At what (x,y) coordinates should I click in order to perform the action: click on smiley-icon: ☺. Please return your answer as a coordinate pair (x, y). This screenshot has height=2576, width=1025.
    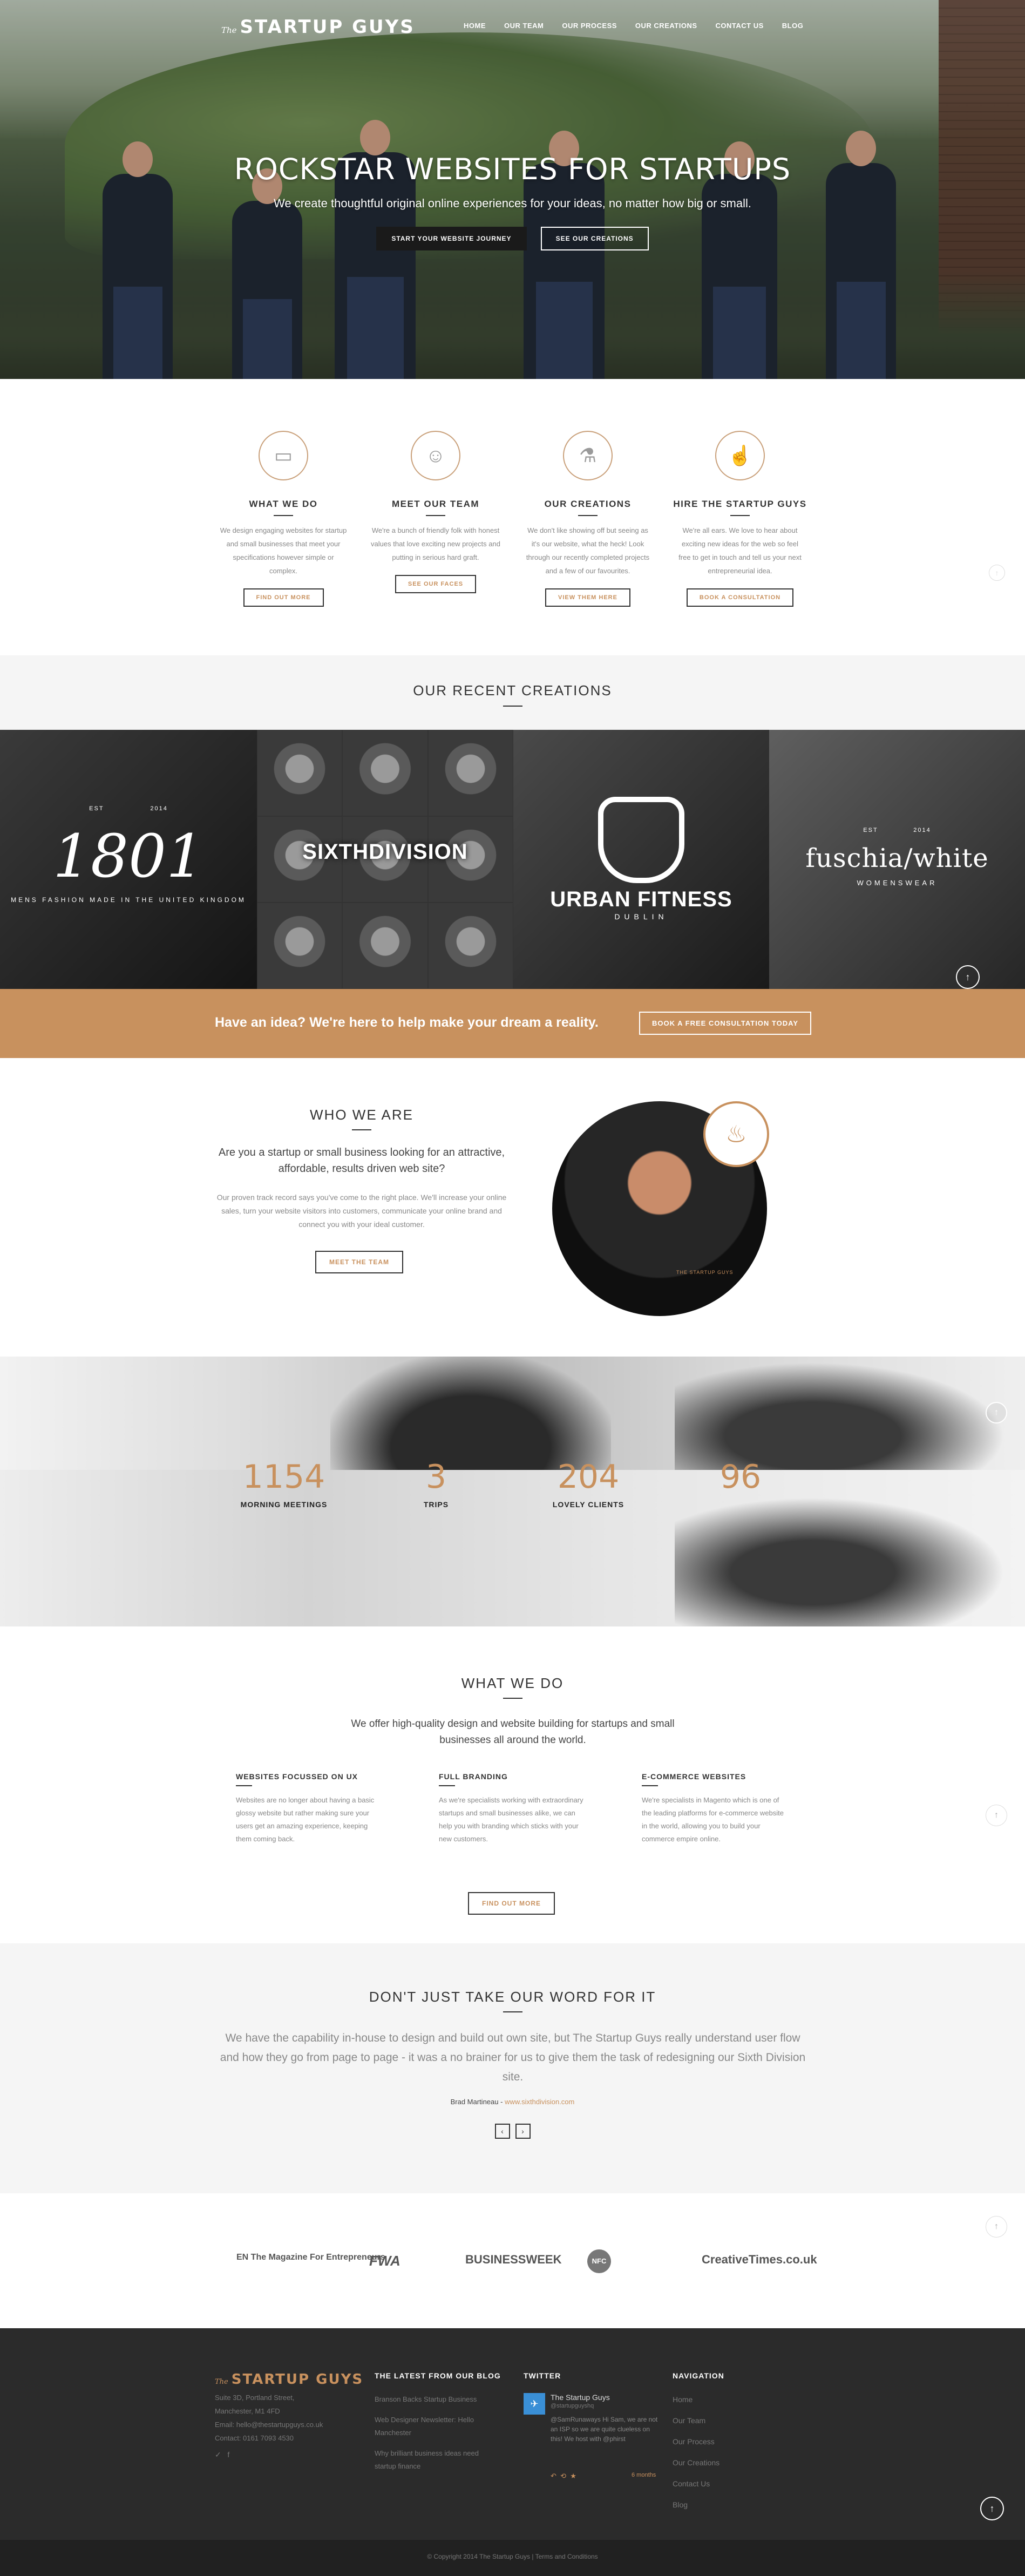
    Looking at the image, I should click on (436, 456).